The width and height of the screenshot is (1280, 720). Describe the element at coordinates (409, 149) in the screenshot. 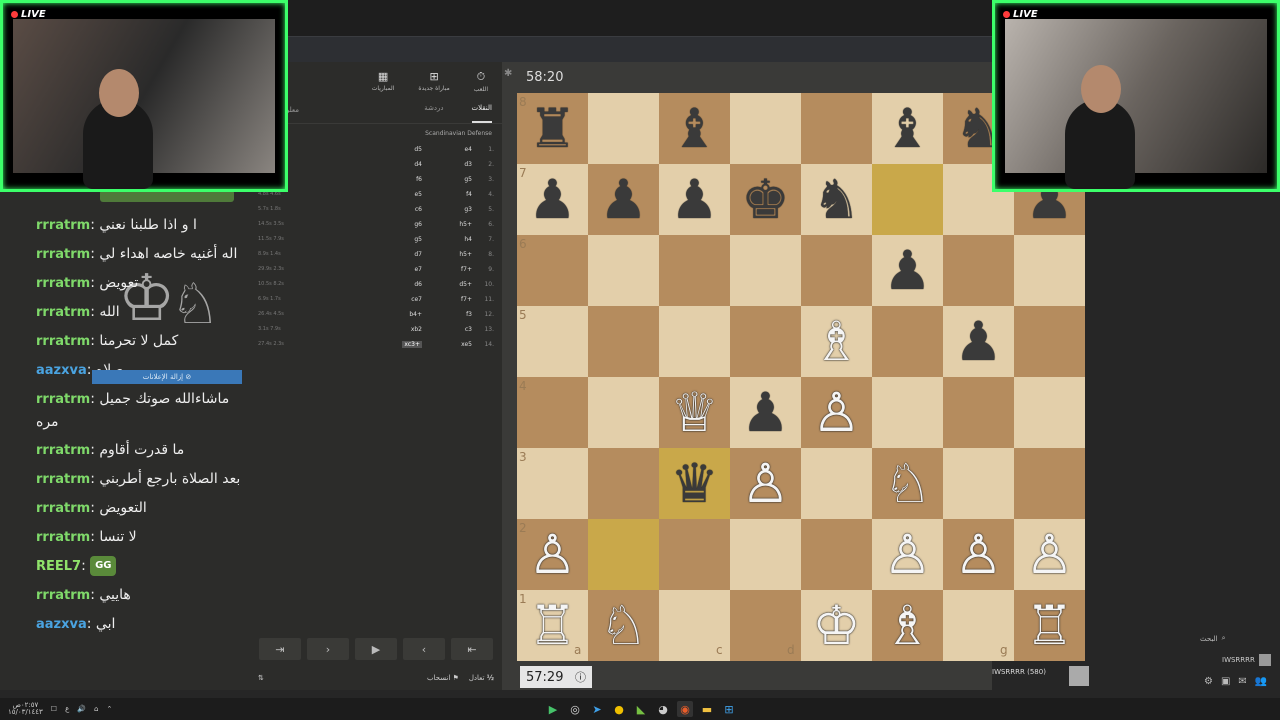

I see `black-move: d5` at that location.